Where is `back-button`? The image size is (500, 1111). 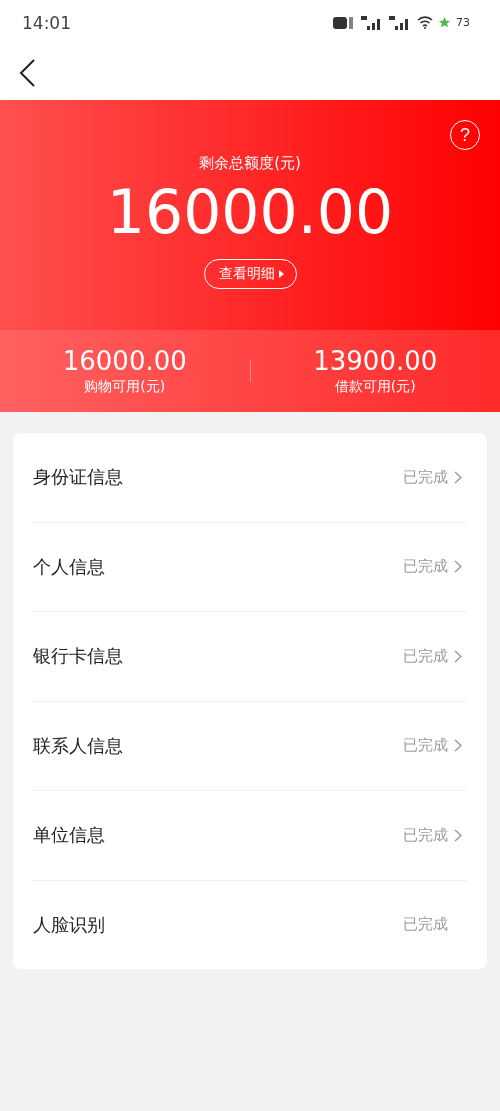
back-button is located at coordinates (27, 72).